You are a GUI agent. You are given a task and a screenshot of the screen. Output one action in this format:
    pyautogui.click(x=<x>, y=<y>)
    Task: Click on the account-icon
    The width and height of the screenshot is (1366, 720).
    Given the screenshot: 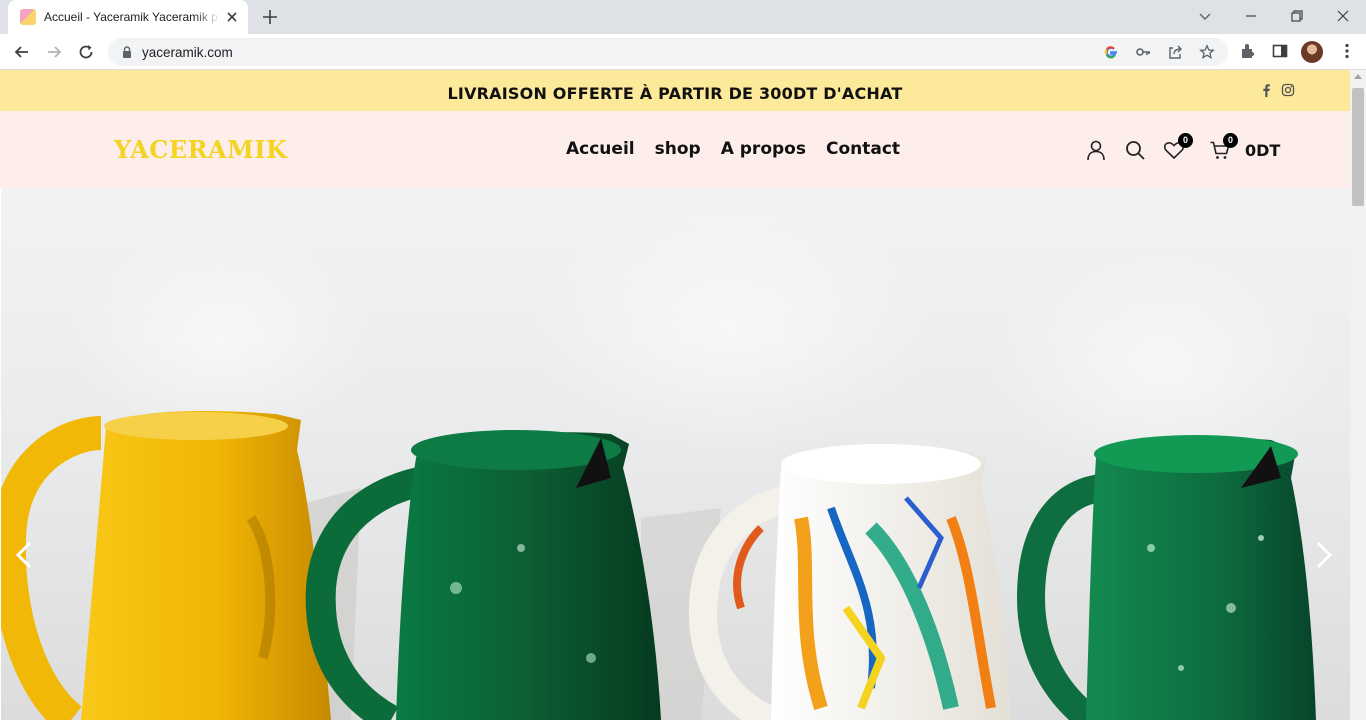 What is the action you would take?
    pyautogui.click(x=1096, y=150)
    